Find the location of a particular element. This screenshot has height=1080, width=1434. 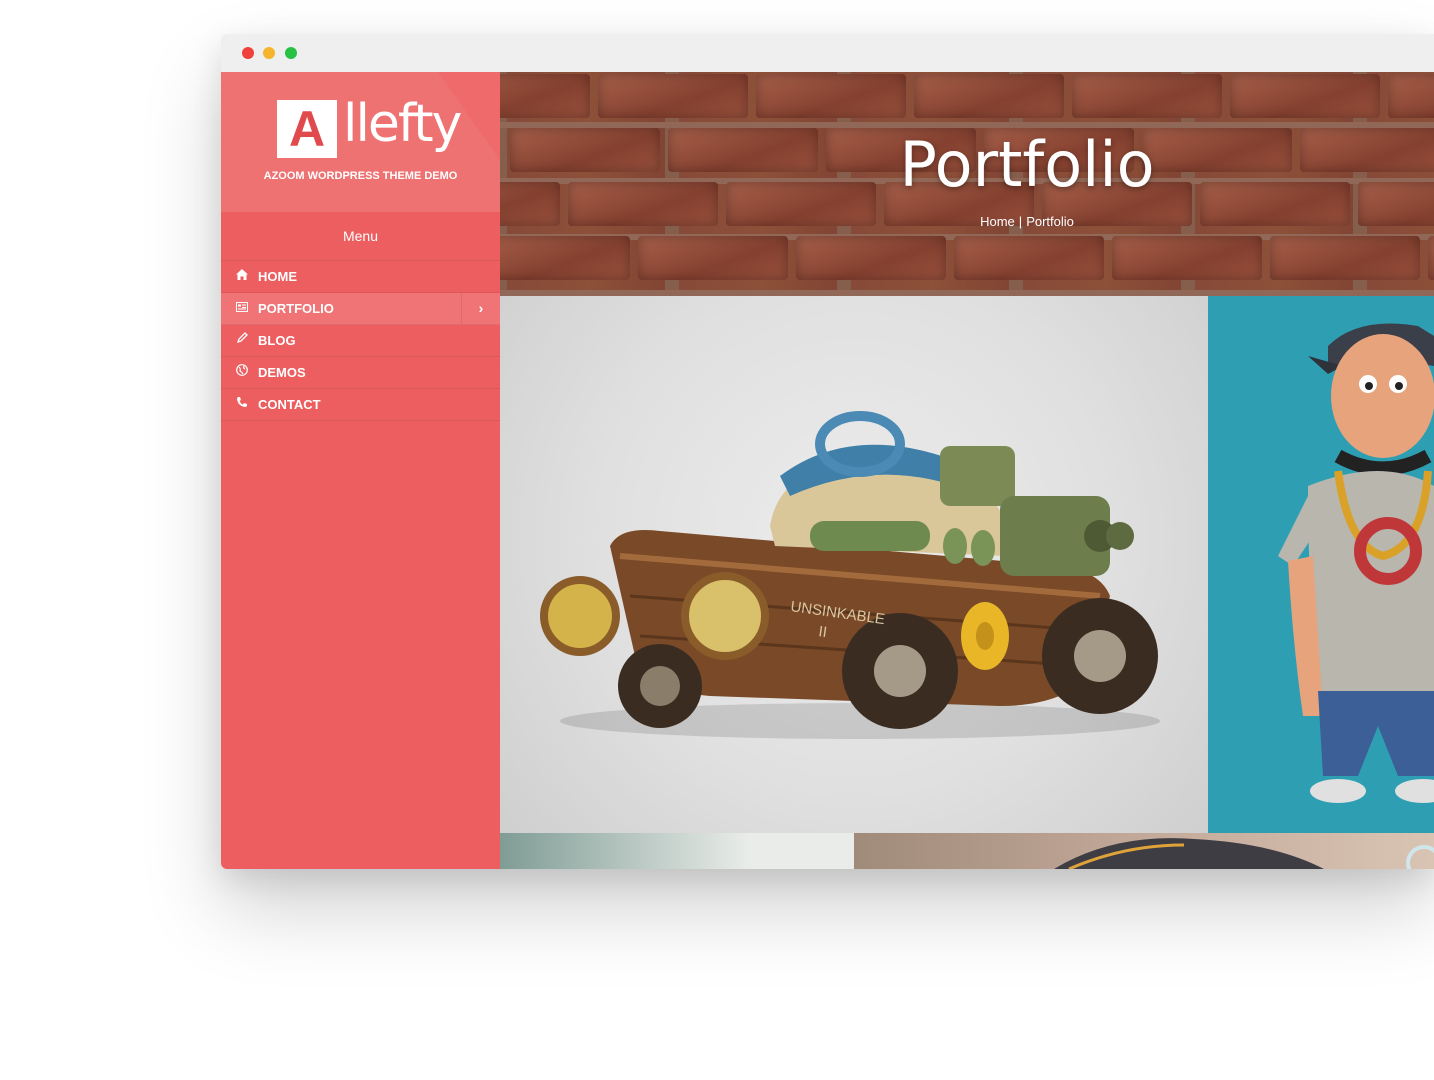

globe-icon is located at coordinates (242, 372).